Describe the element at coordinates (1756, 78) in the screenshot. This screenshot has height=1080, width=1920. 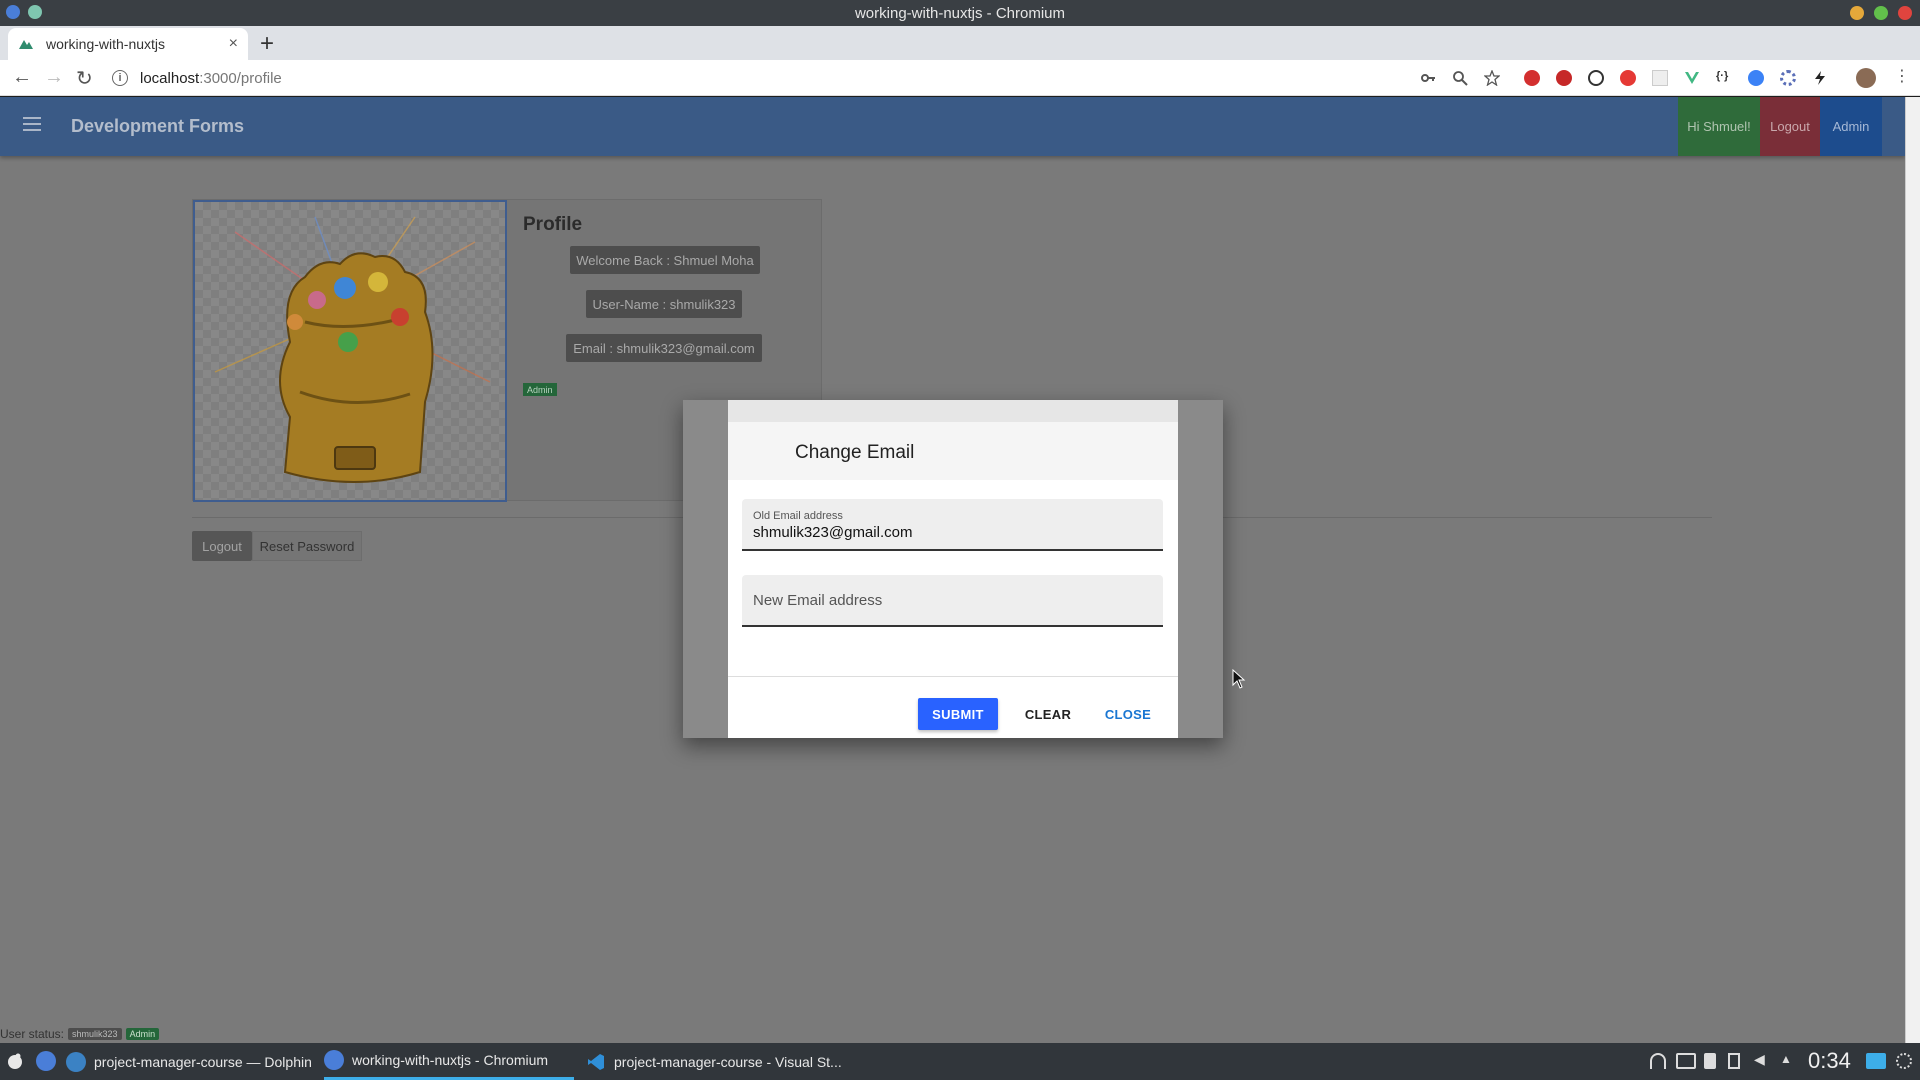
I see `blue-extension-icon` at that location.